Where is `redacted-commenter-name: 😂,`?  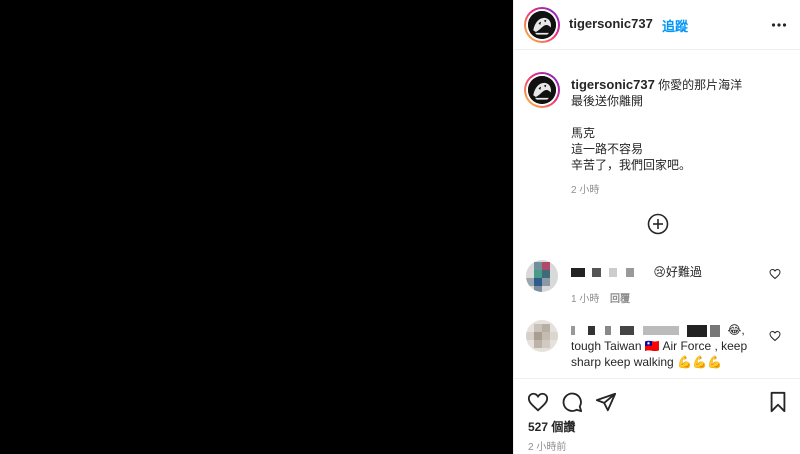 redacted-commenter-name: 😂, is located at coordinates (673, 330).